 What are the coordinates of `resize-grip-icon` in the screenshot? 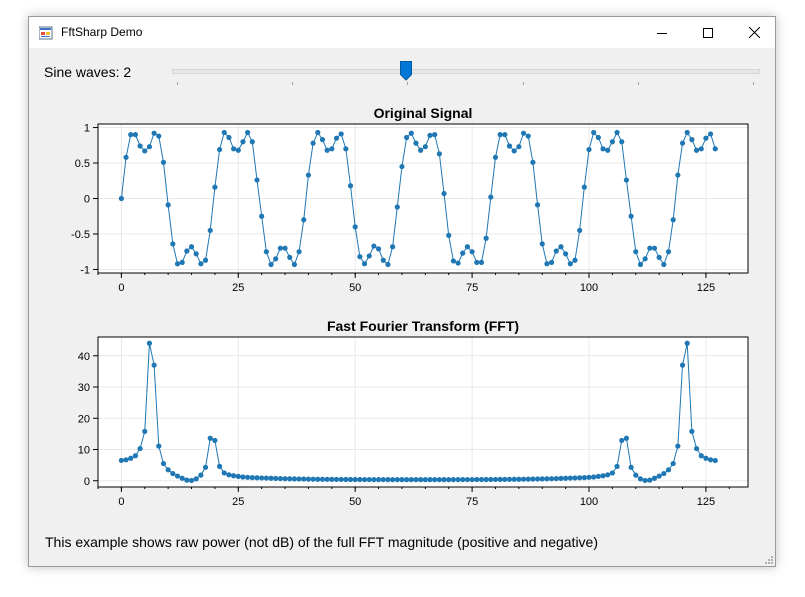 It's located at (768, 559).